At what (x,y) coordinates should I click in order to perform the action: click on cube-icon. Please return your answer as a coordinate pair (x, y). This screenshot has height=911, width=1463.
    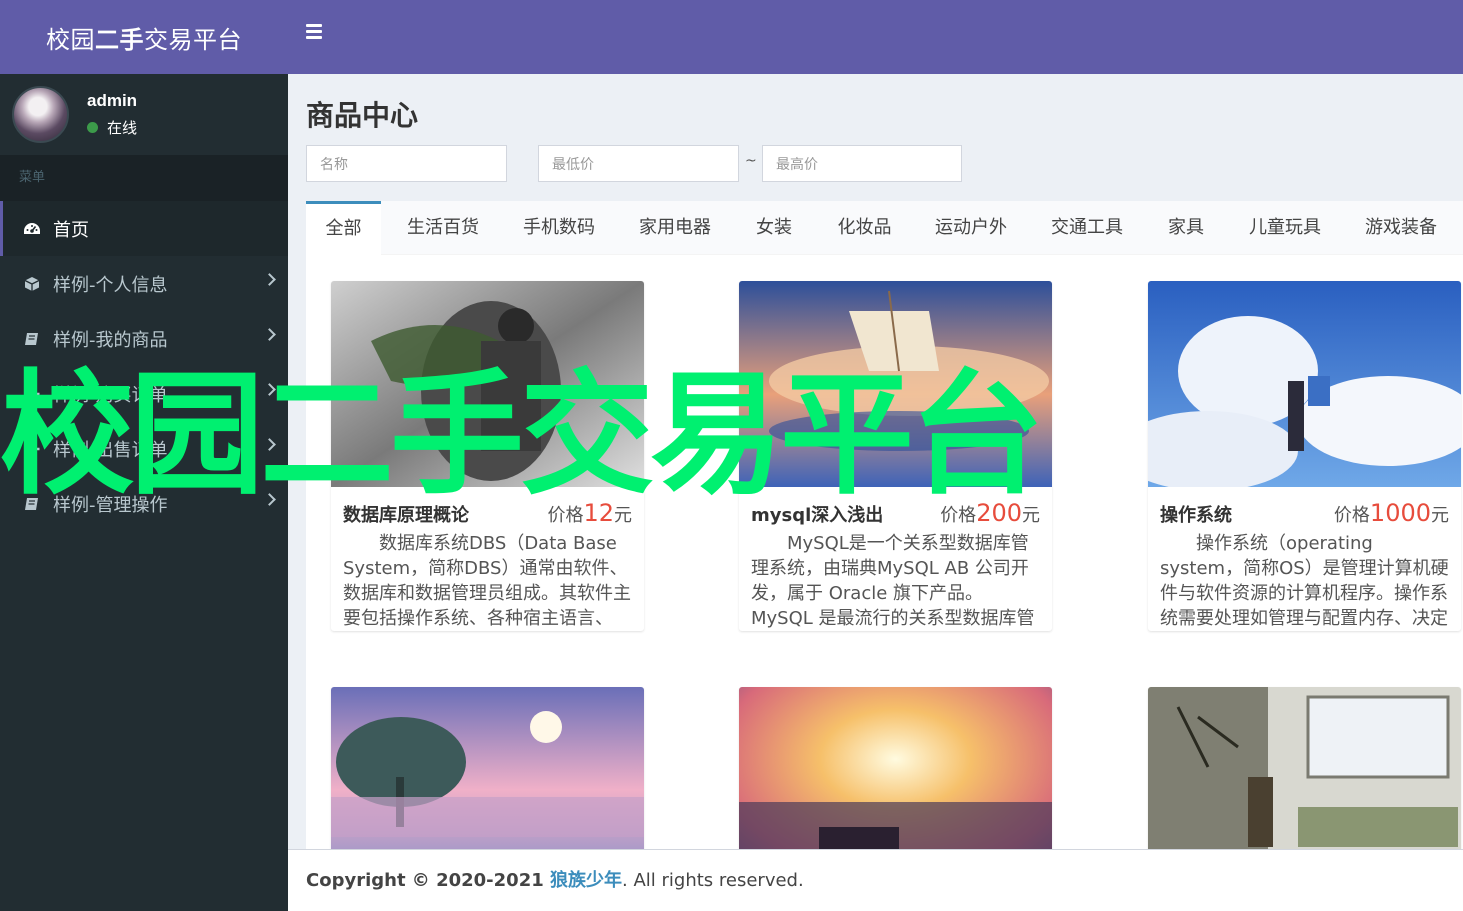
    Looking at the image, I should click on (32, 284).